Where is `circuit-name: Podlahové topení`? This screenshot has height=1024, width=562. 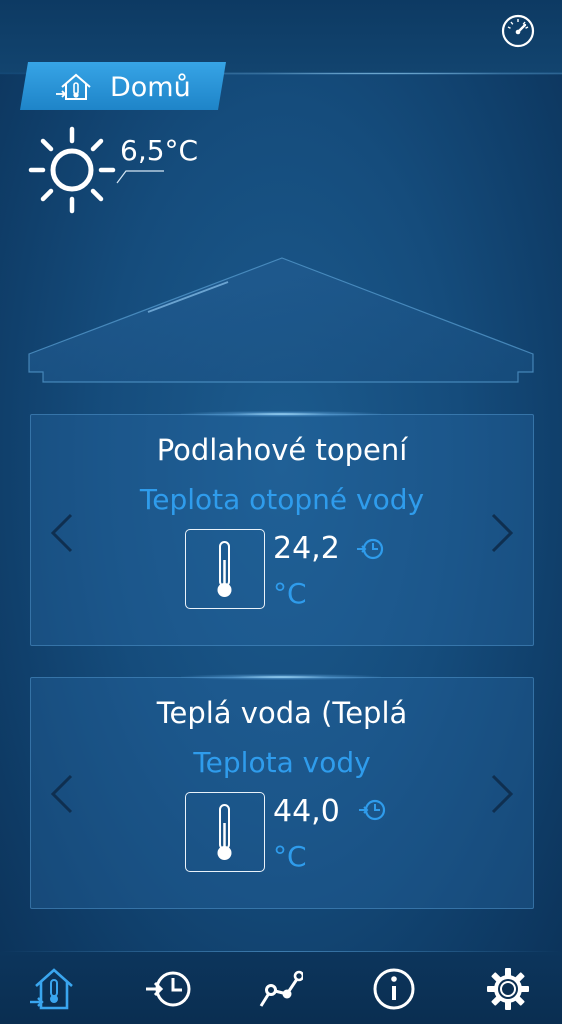 circuit-name: Podlahové topení is located at coordinates (282, 450).